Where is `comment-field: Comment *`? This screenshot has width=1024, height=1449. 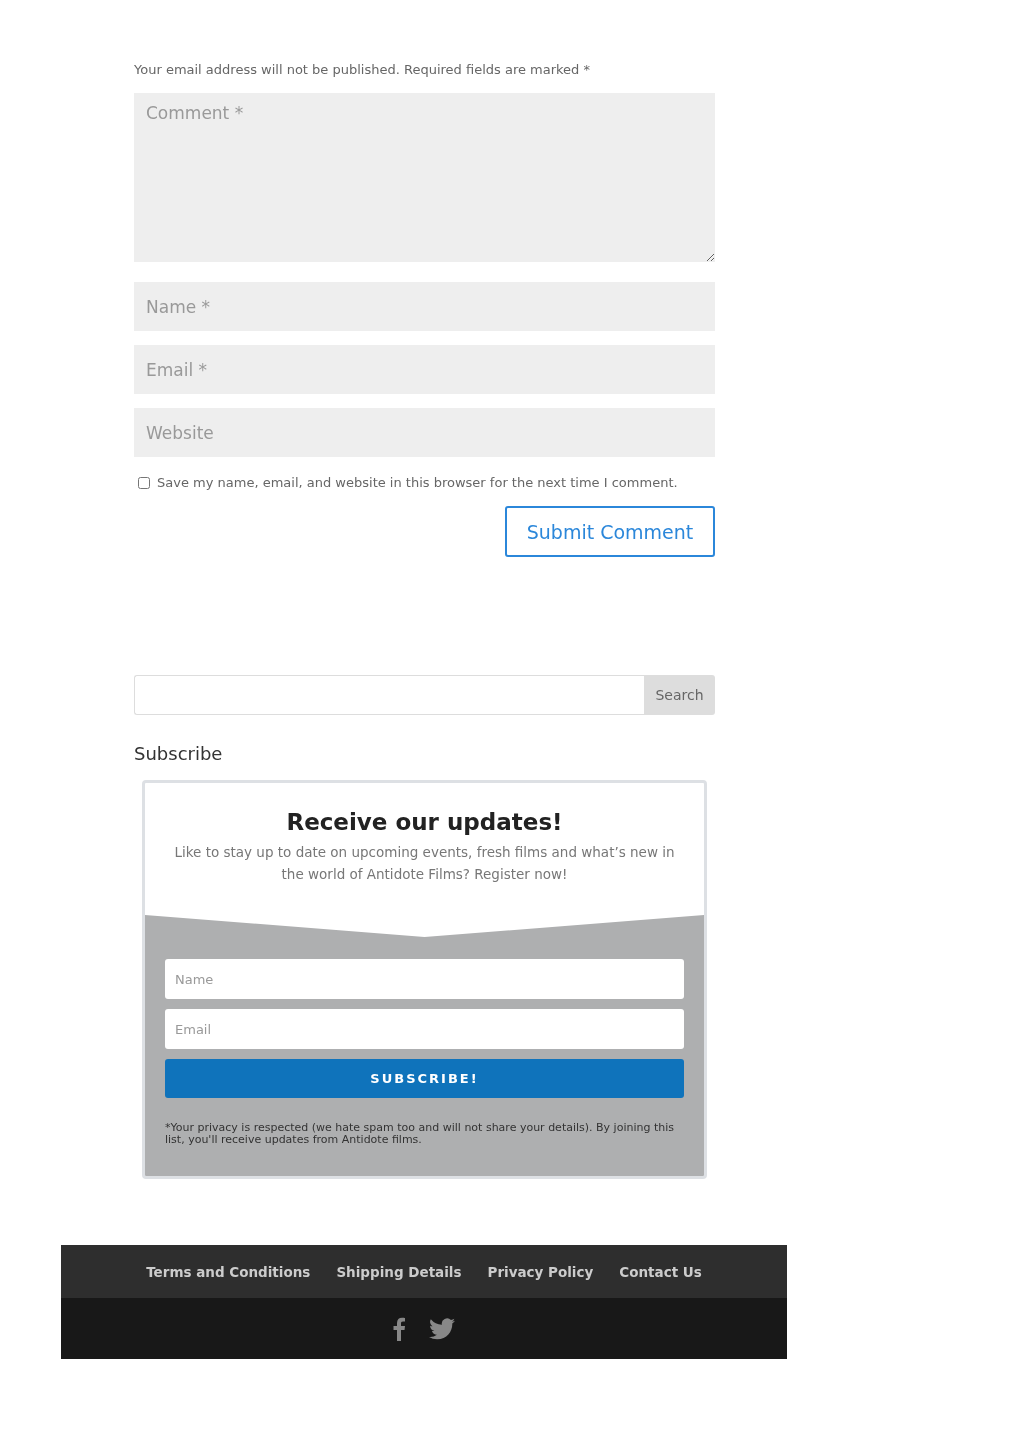
comment-field: Comment * is located at coordinates (424, 177).